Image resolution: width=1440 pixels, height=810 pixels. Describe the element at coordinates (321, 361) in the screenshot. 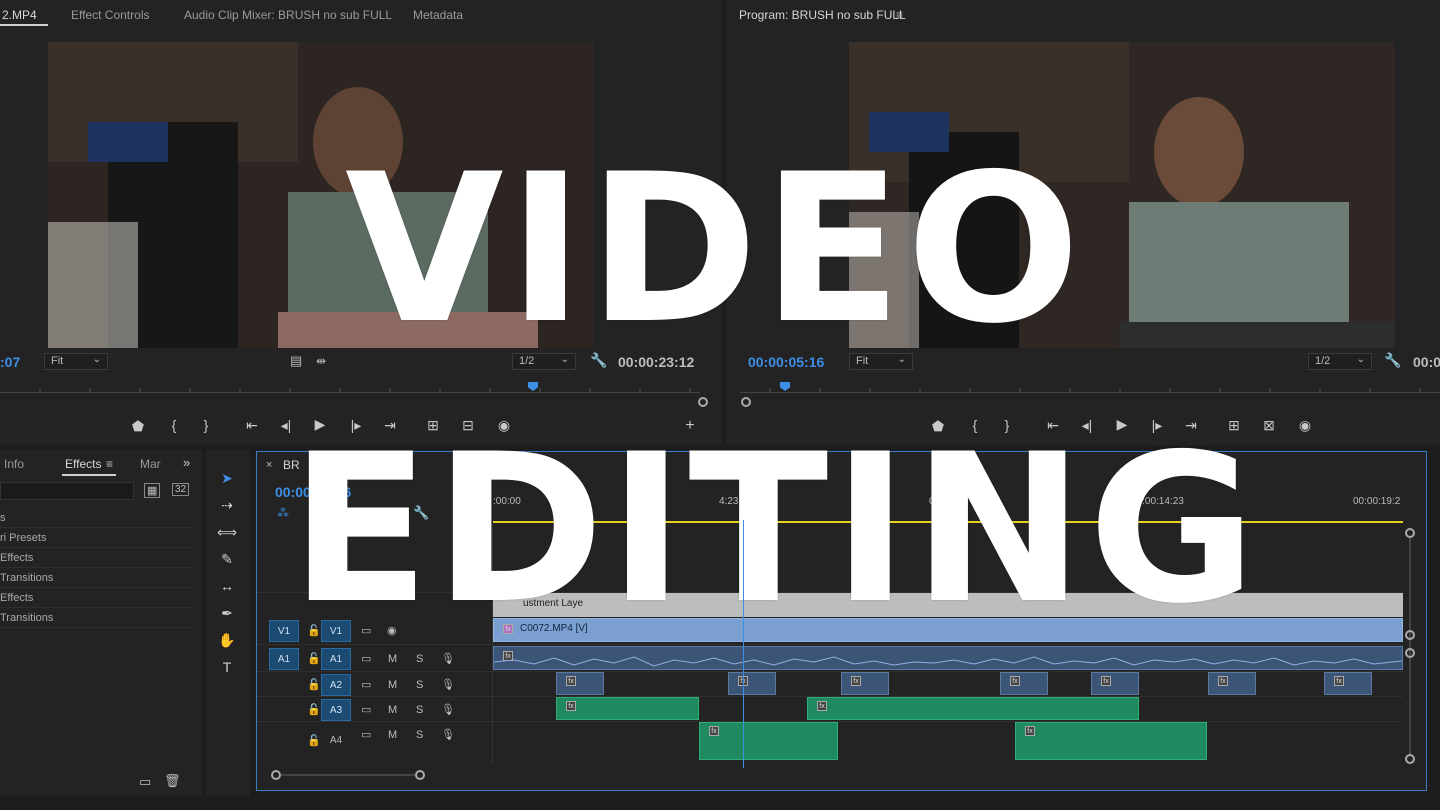

I see `settings-arrows-icon: ⇹` at that location.